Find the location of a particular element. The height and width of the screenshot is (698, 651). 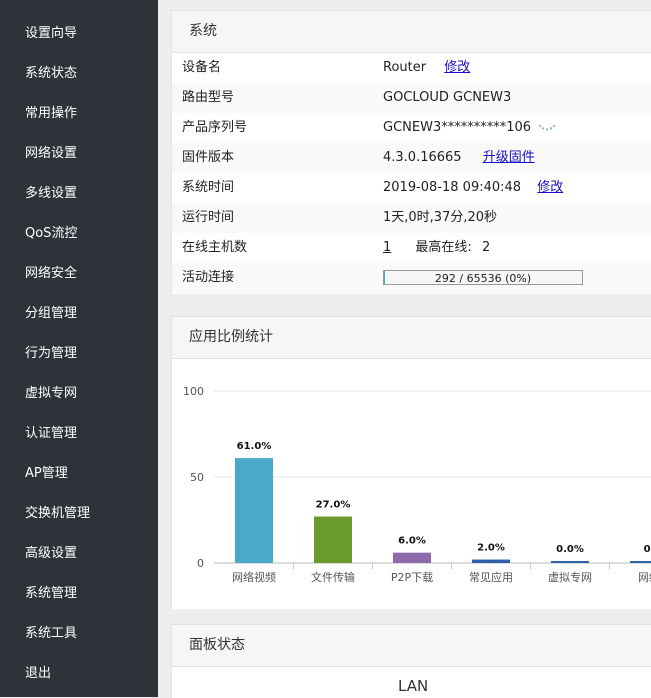

loading-icon is located at coordinates (547, 127).